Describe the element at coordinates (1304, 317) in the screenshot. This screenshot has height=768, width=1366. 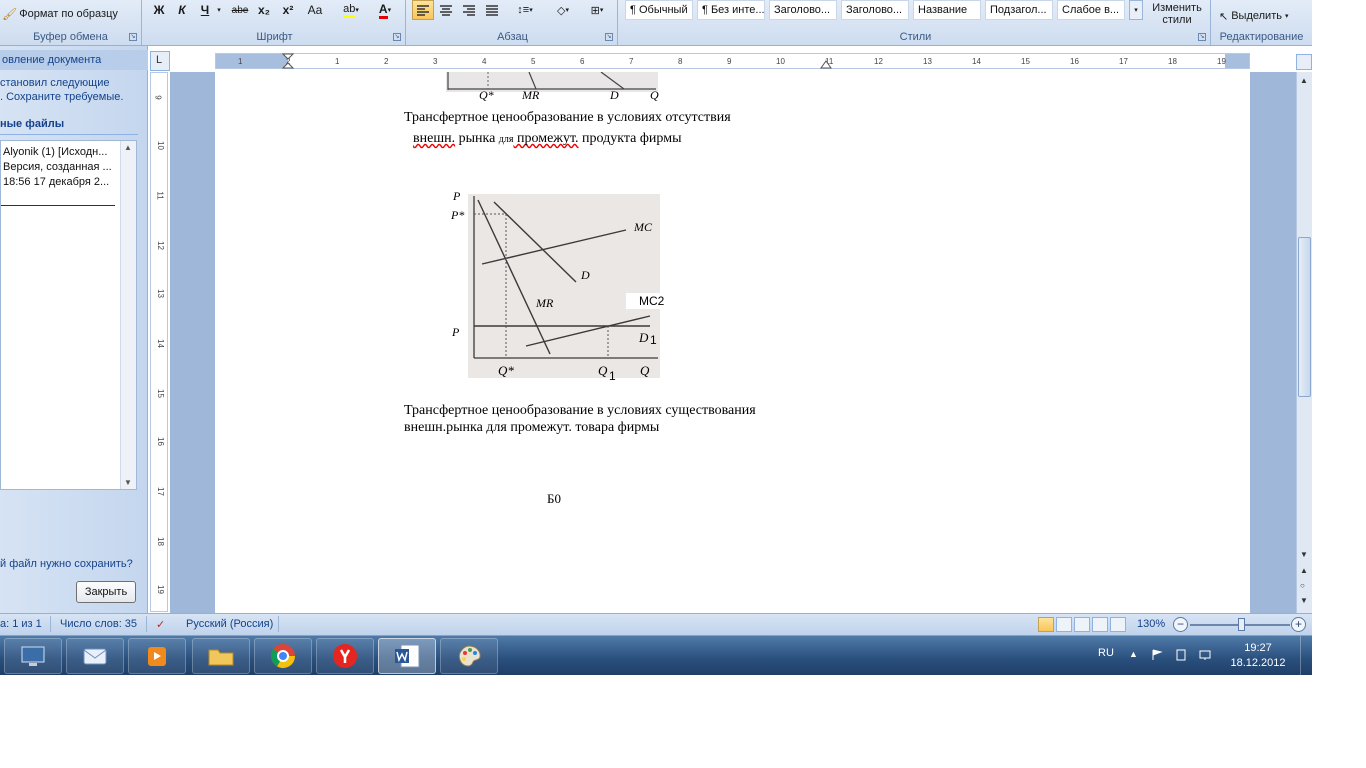
I see `scroll-thumb` at that location.